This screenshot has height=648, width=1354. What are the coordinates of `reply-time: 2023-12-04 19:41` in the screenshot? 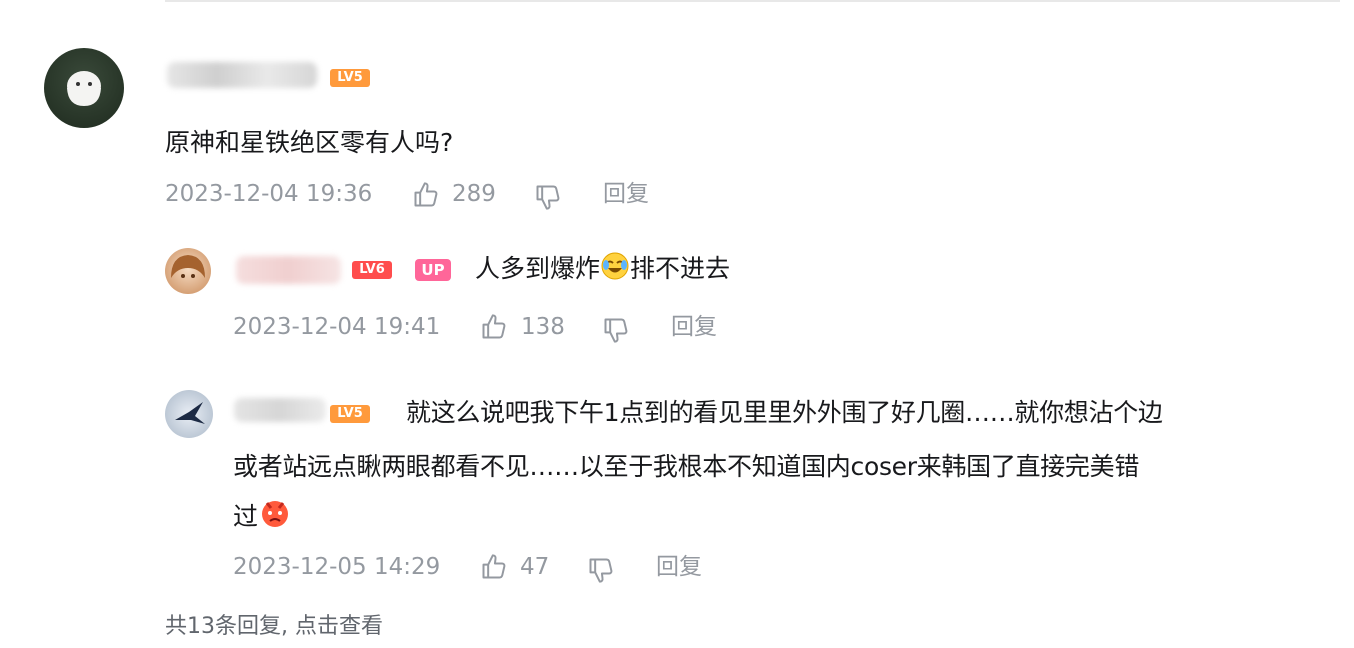 It's located at (337, 327).